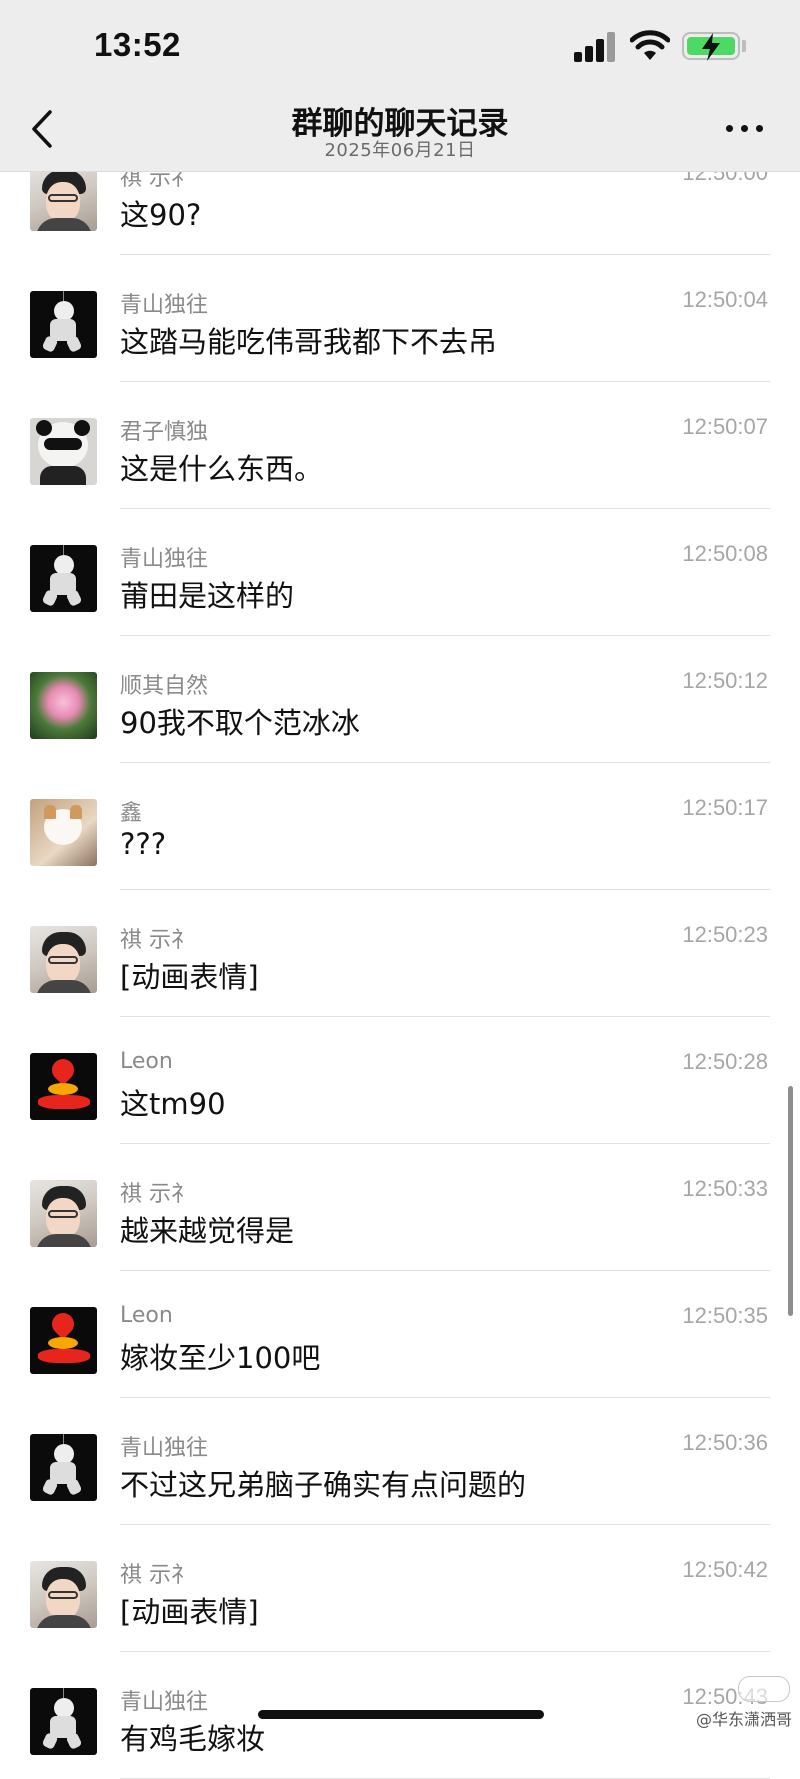  What do you see at coordinates (222, 469) in the screenshot?
I see `message-text: 这是什么东西。` at bounding box center [222, 469].